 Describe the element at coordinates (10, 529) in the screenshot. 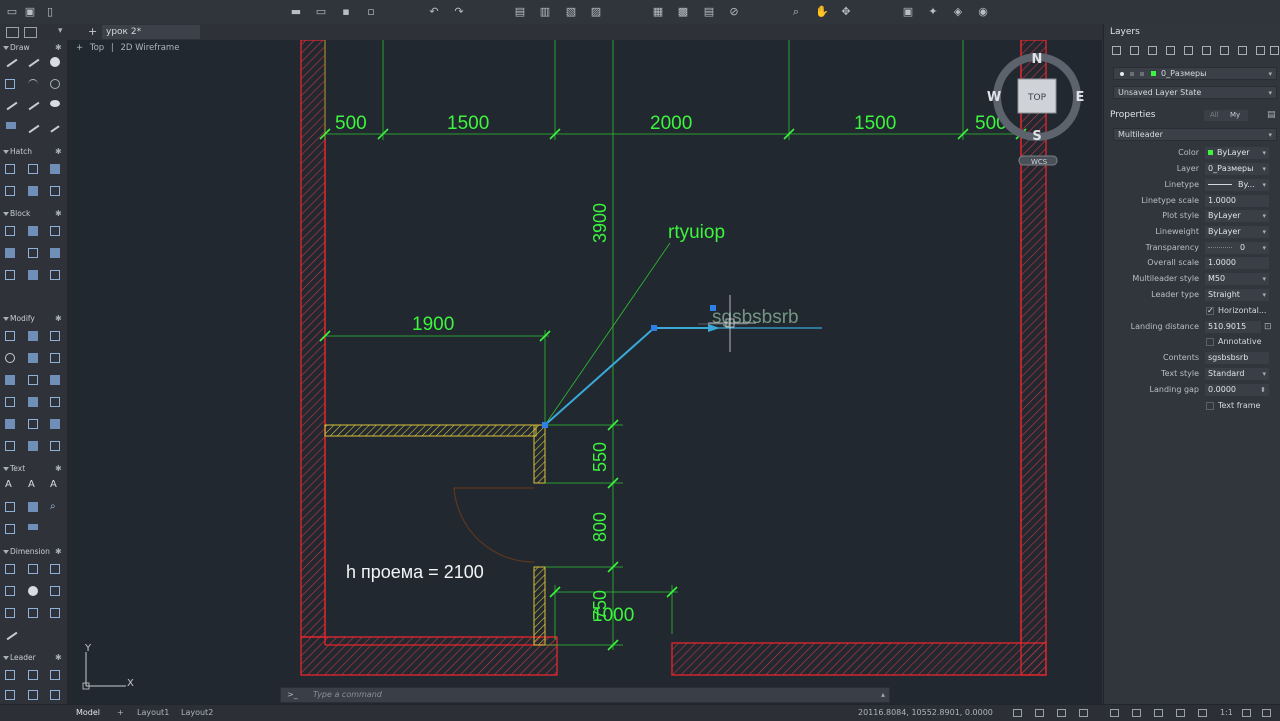

I see `text-frame-icon` at that location.